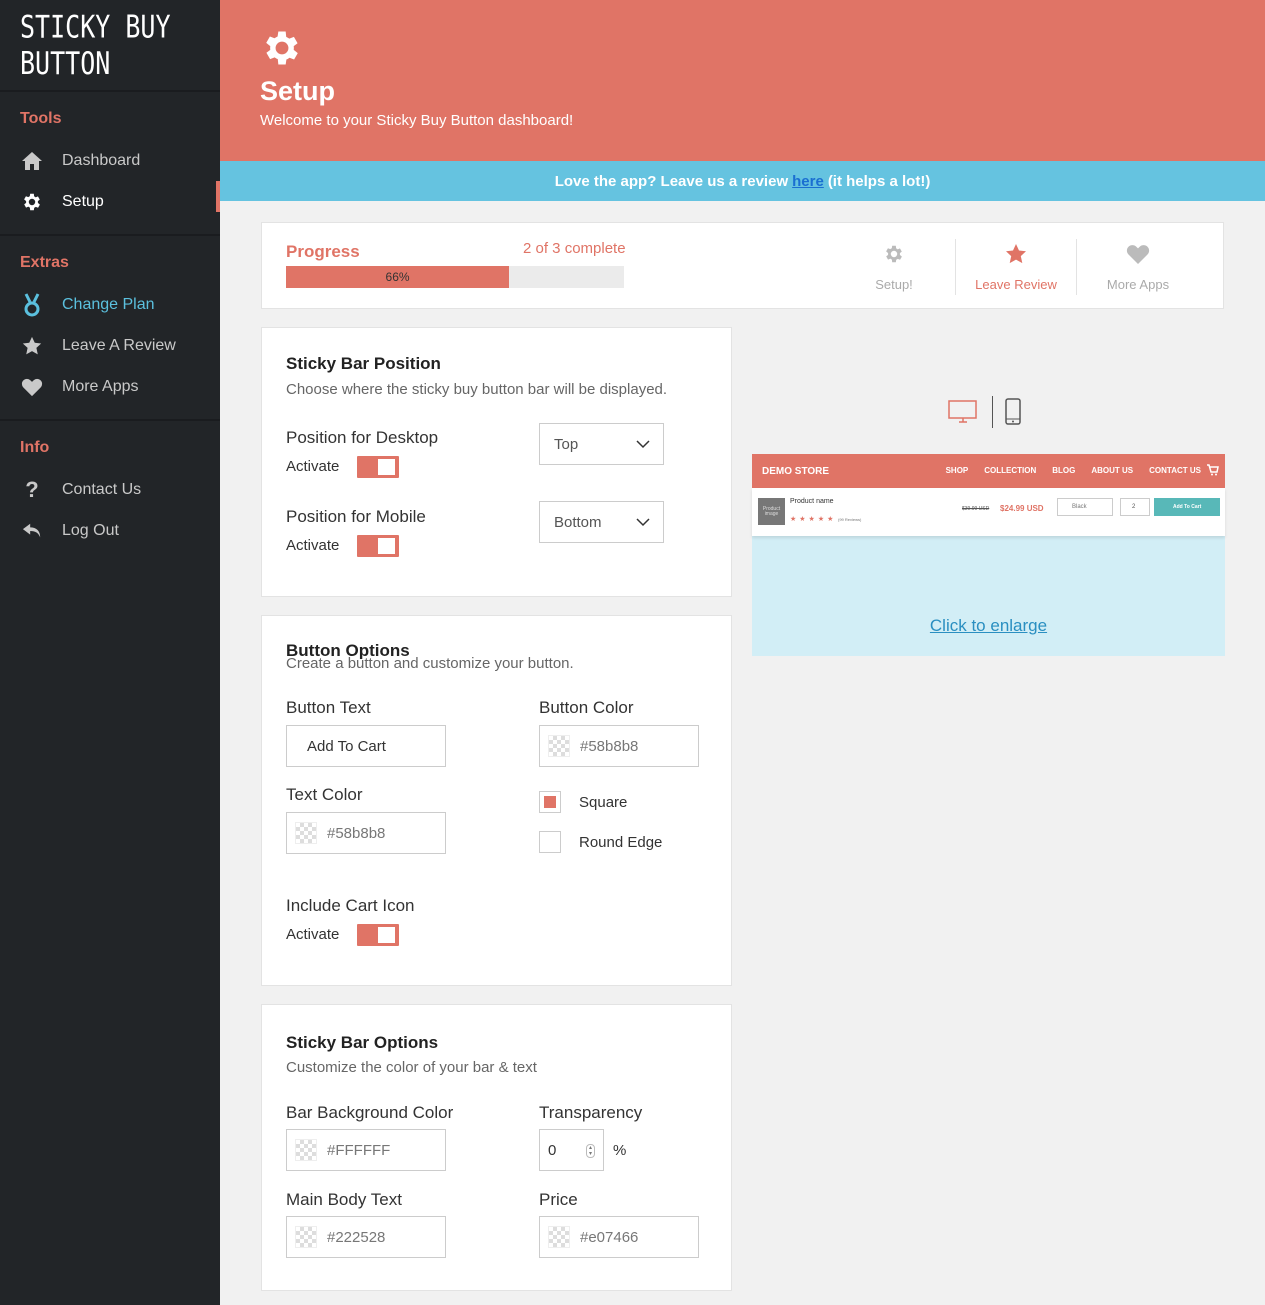 The image size is (1265, 1305). I want to click on bar-bg-input: #FFFFFF, so click(366, 1150).